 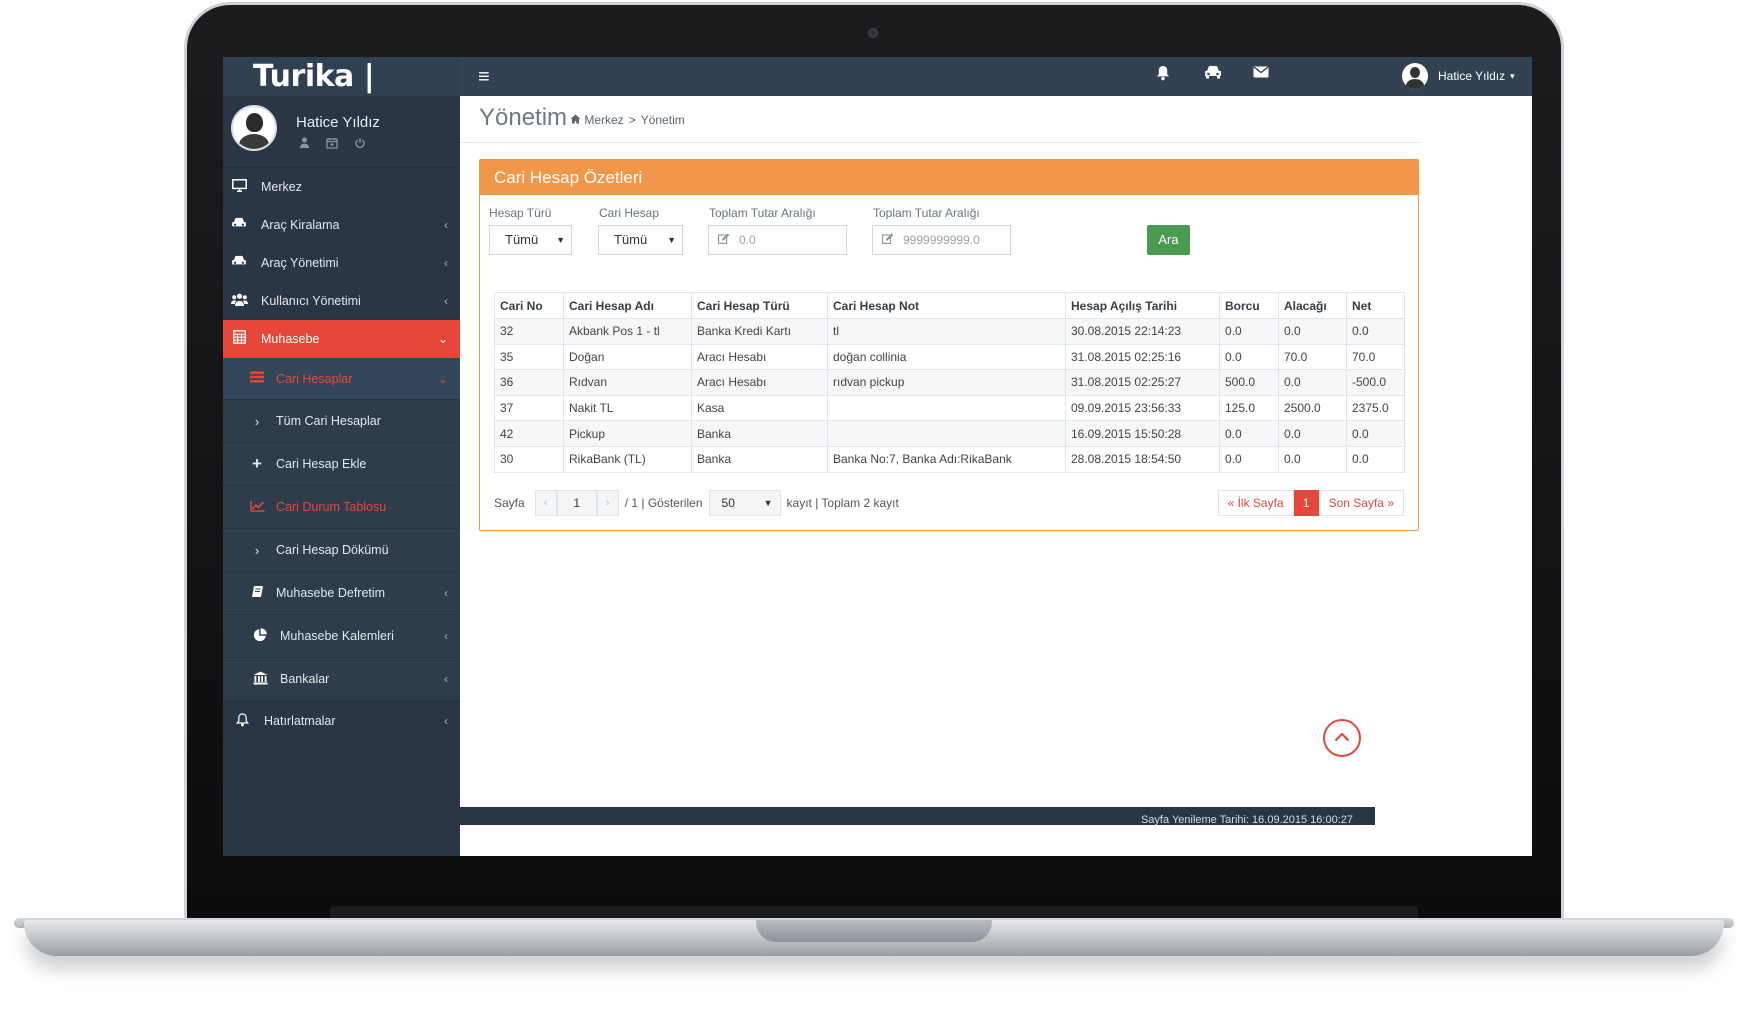 What do you see at coordinates (607, 503) in the screenshot?
I see `next-page-button: ›` at bounding box center [607, 503].